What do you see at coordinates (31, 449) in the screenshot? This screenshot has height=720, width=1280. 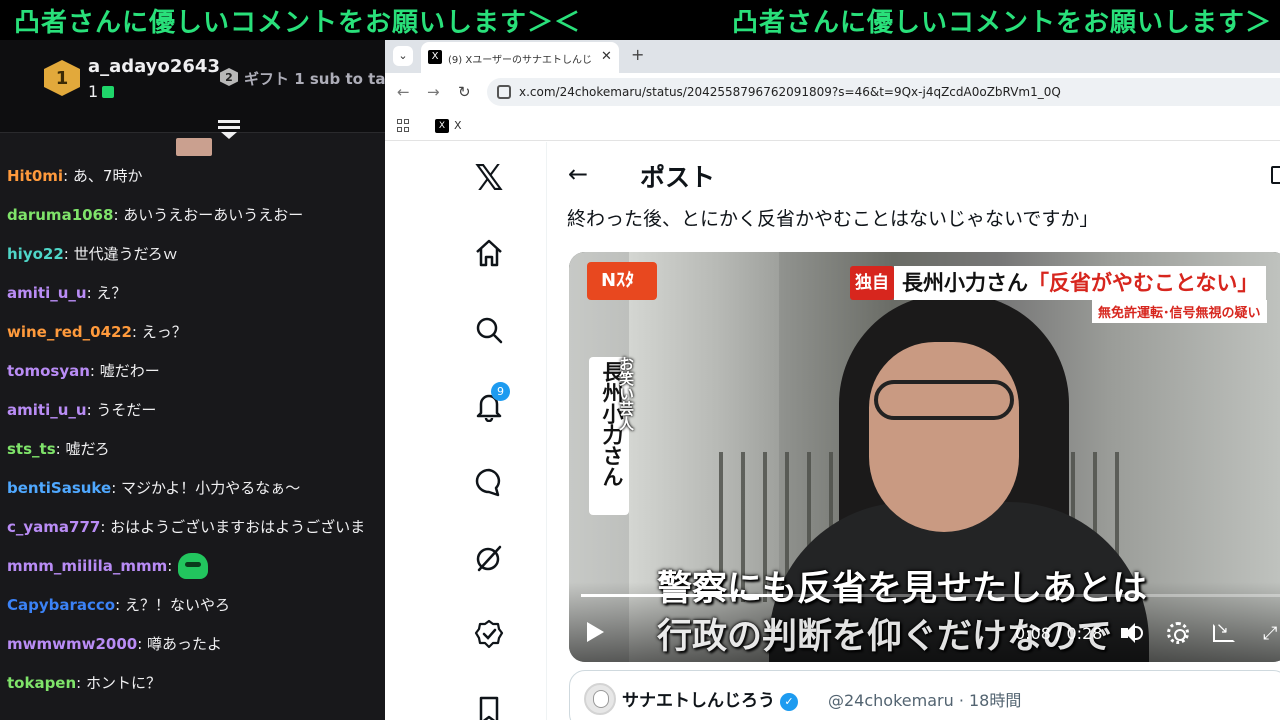 I see `chat-username: sts_ts` at bounding box center [31, 449].